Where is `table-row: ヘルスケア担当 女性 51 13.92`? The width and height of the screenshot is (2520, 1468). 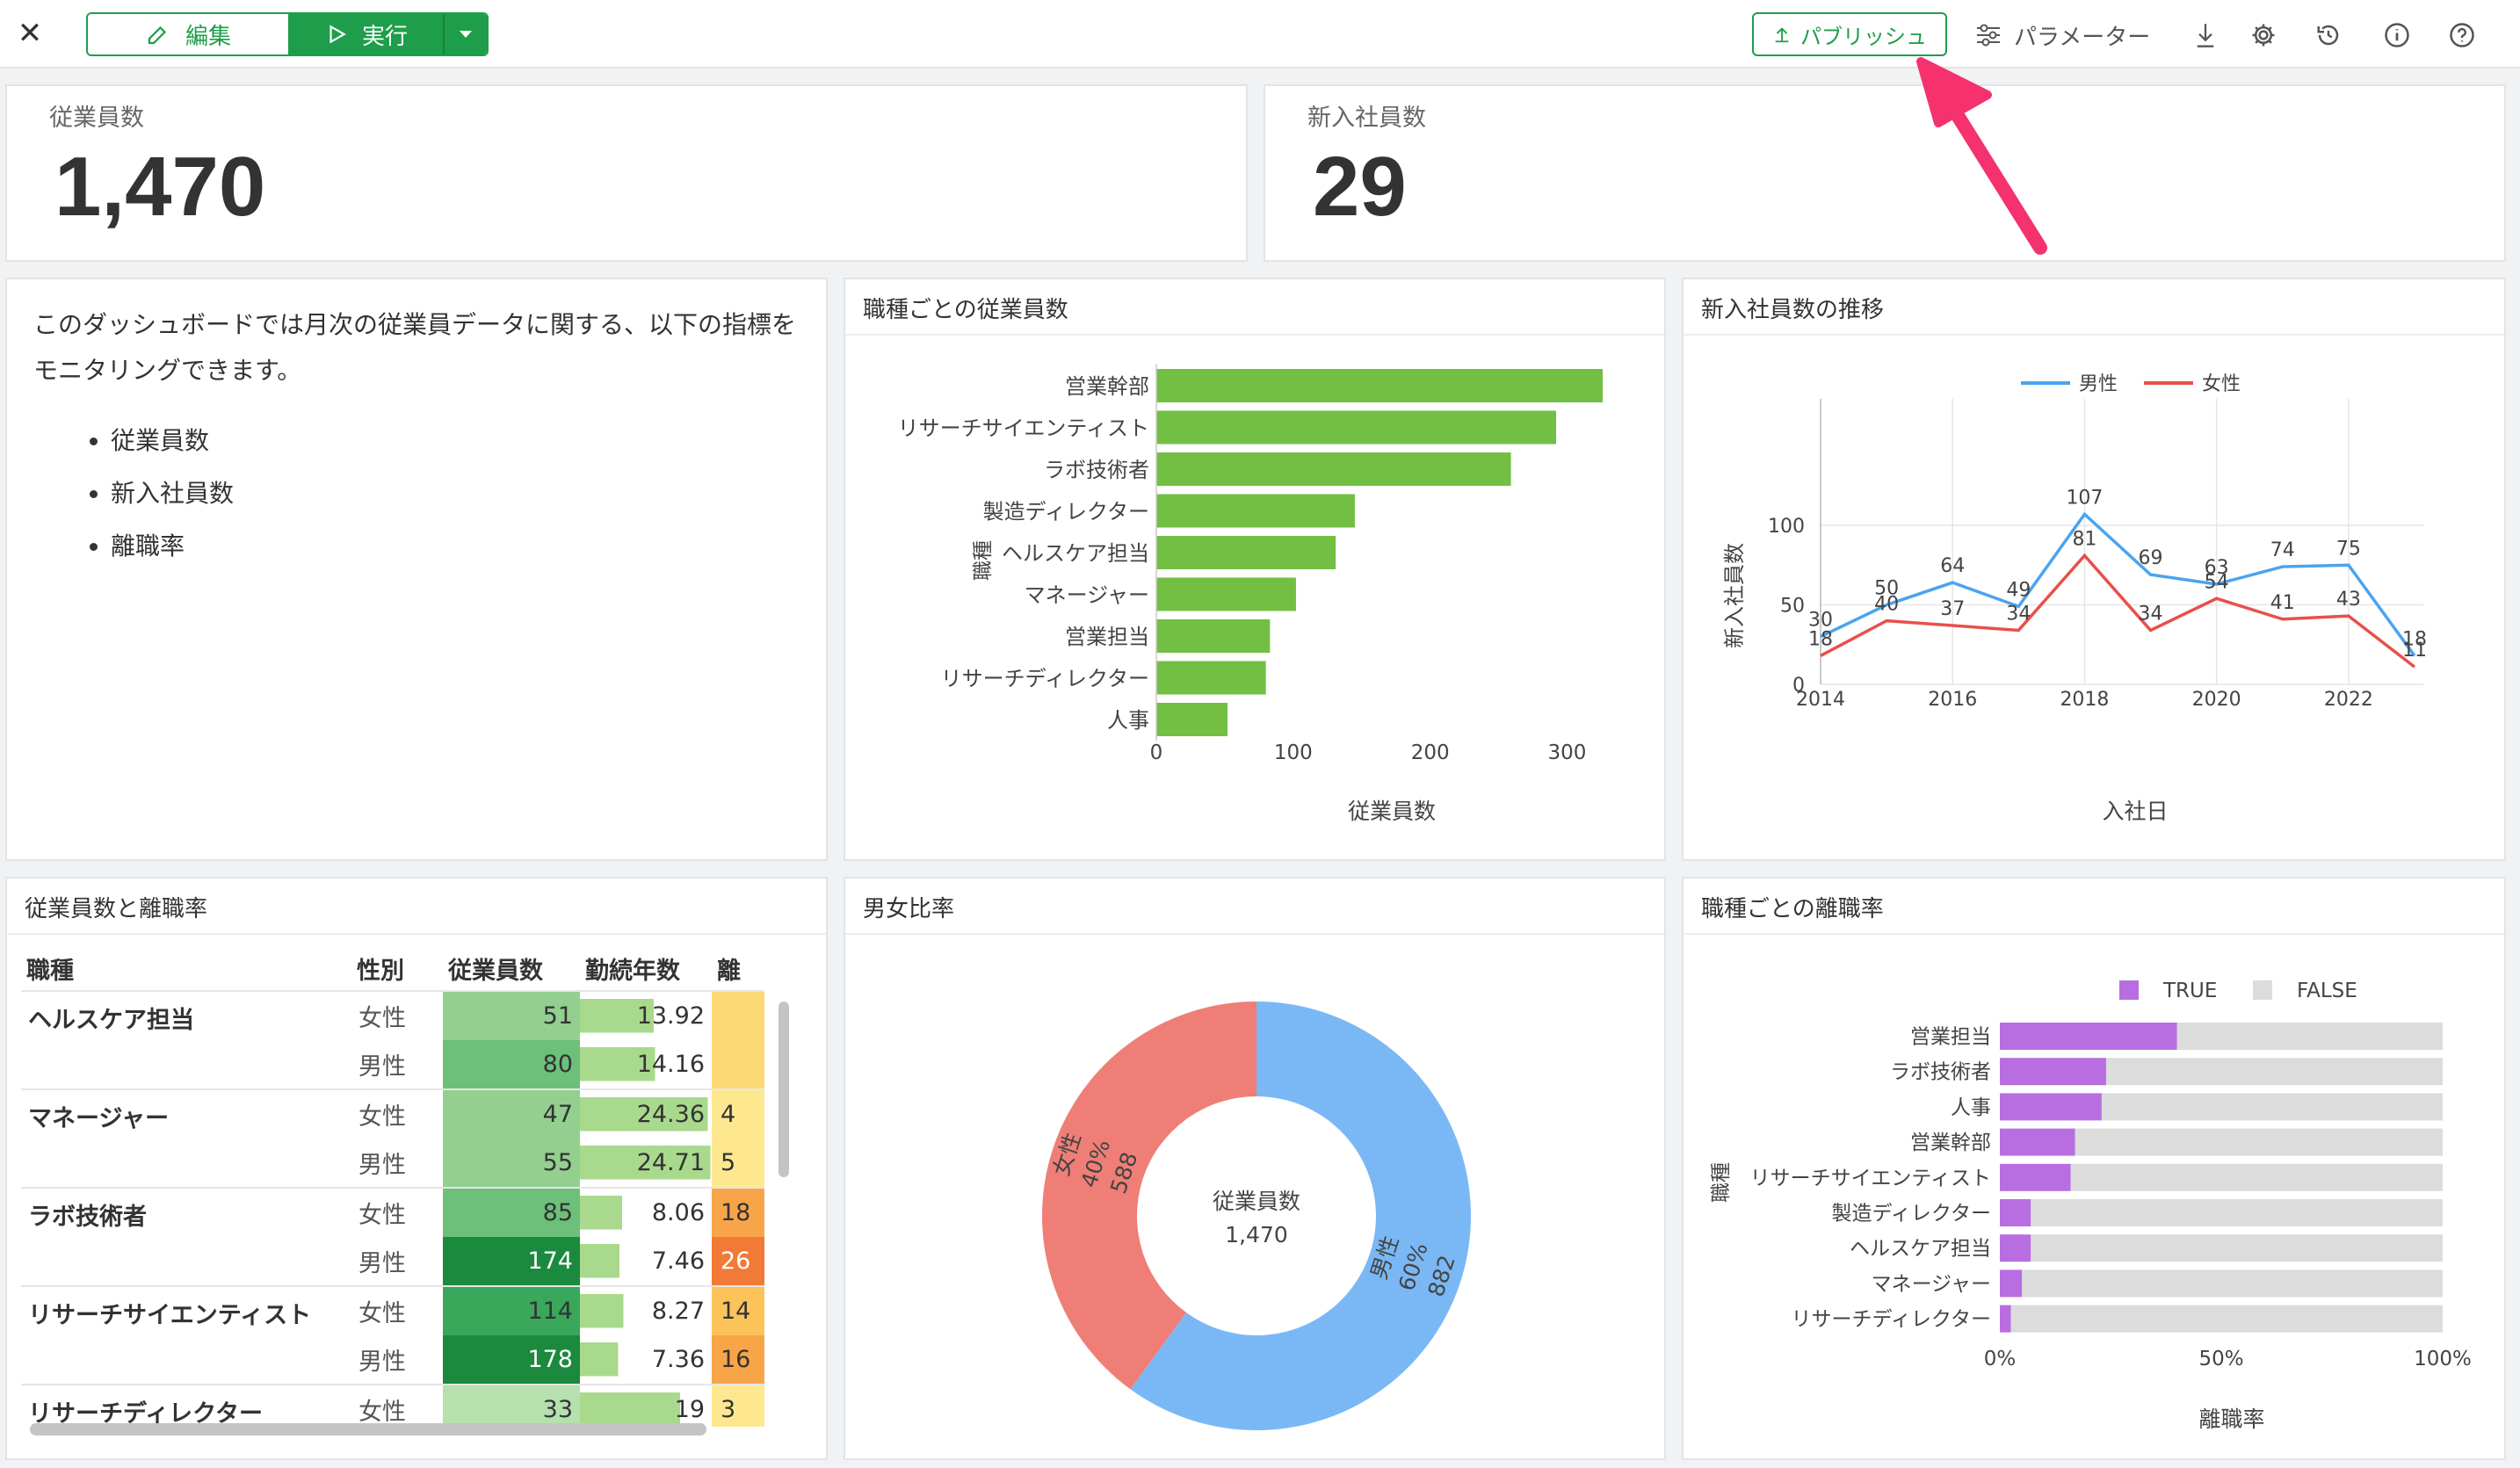
table-row: ヘルスケア担当 女性 51 13.92 is located at coordinates (392, 1015).